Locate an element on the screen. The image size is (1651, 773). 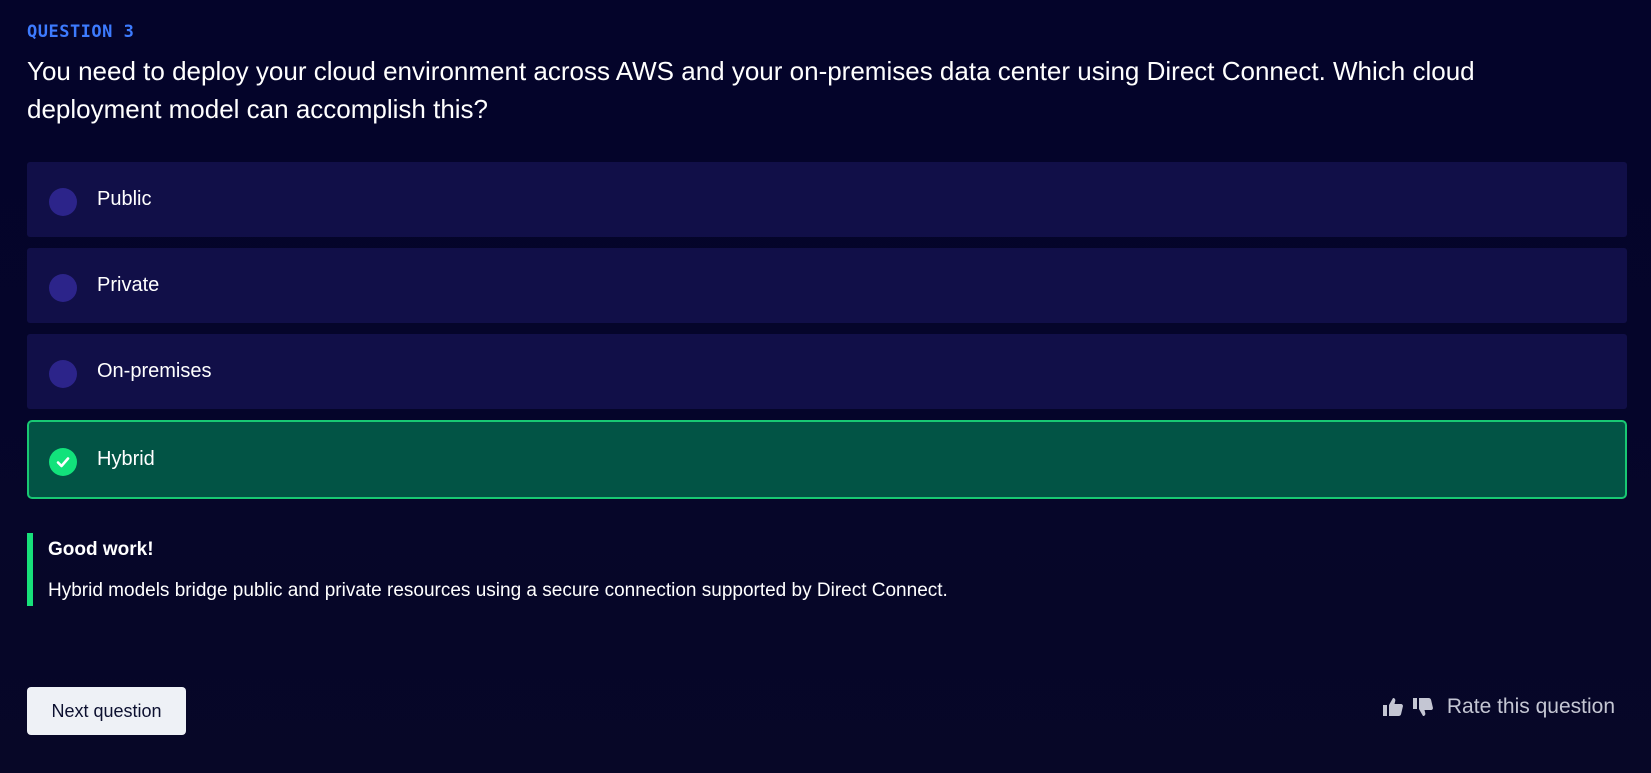
rate-question: Rate this question is located at coordinates (1498, 707).